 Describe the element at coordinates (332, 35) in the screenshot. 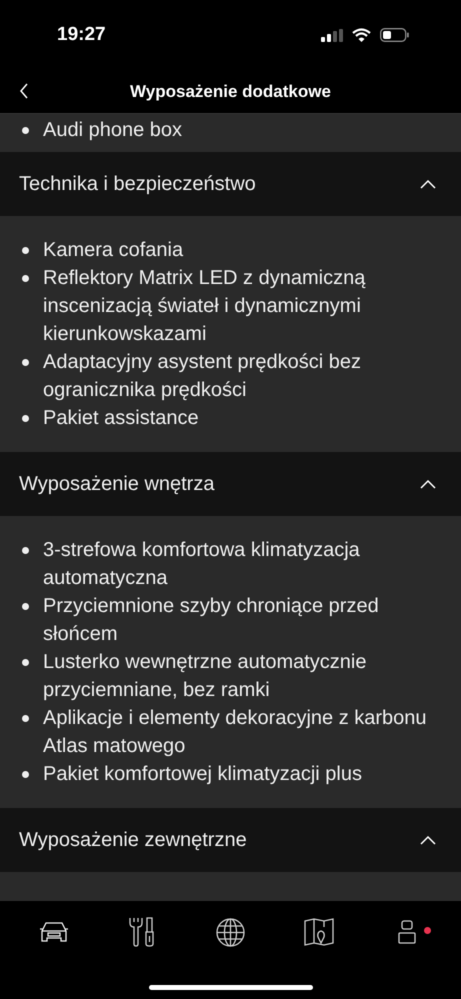

I see `signal-icon` at that location.